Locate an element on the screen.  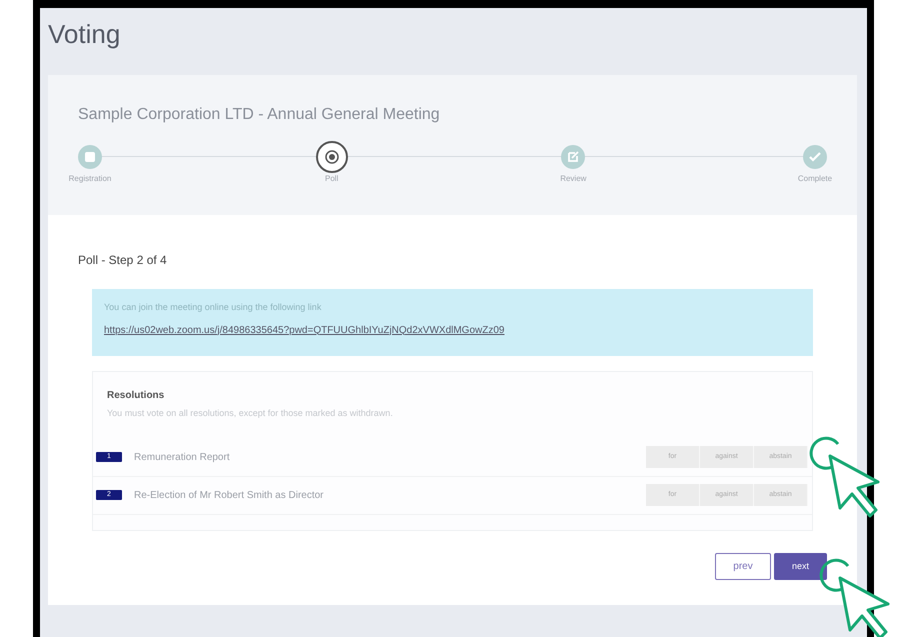
resolution-title: Remuneration Report is located at coordinates (182, 457).